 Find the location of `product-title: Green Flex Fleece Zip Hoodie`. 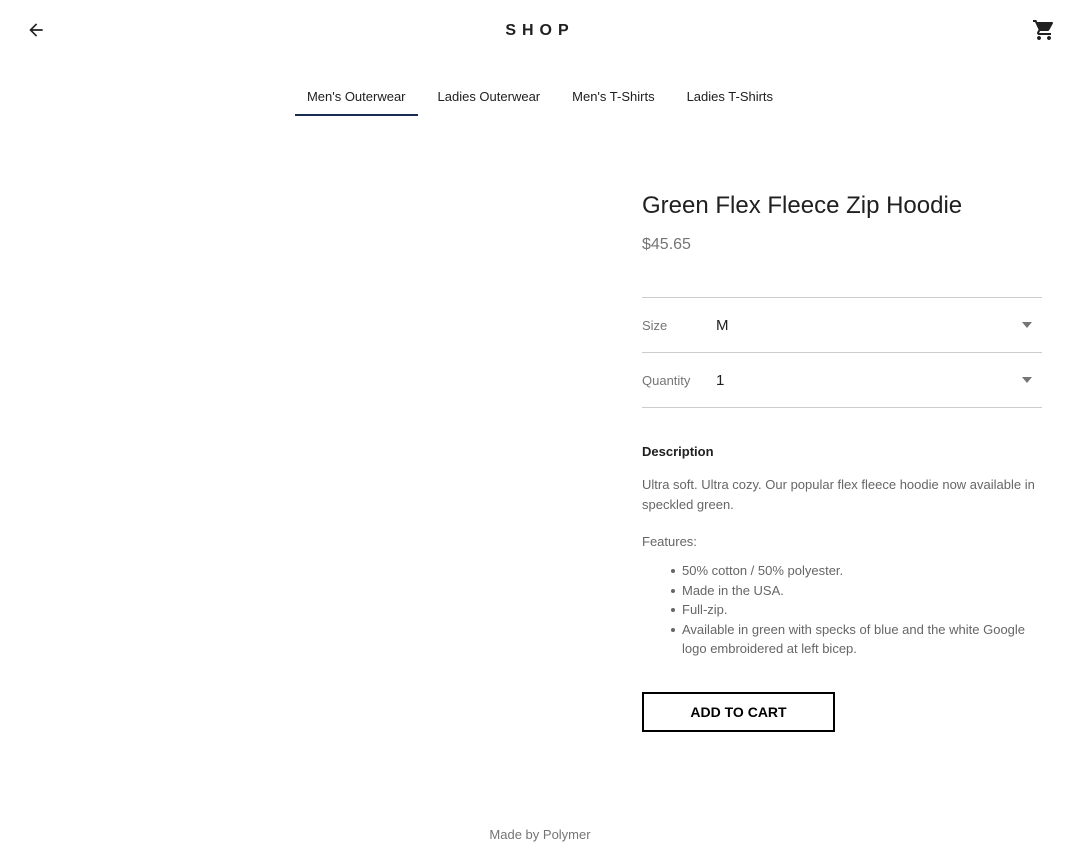

product-title: Green Flex Fleece Zip Hoodie is located at coordinates (802, 205).